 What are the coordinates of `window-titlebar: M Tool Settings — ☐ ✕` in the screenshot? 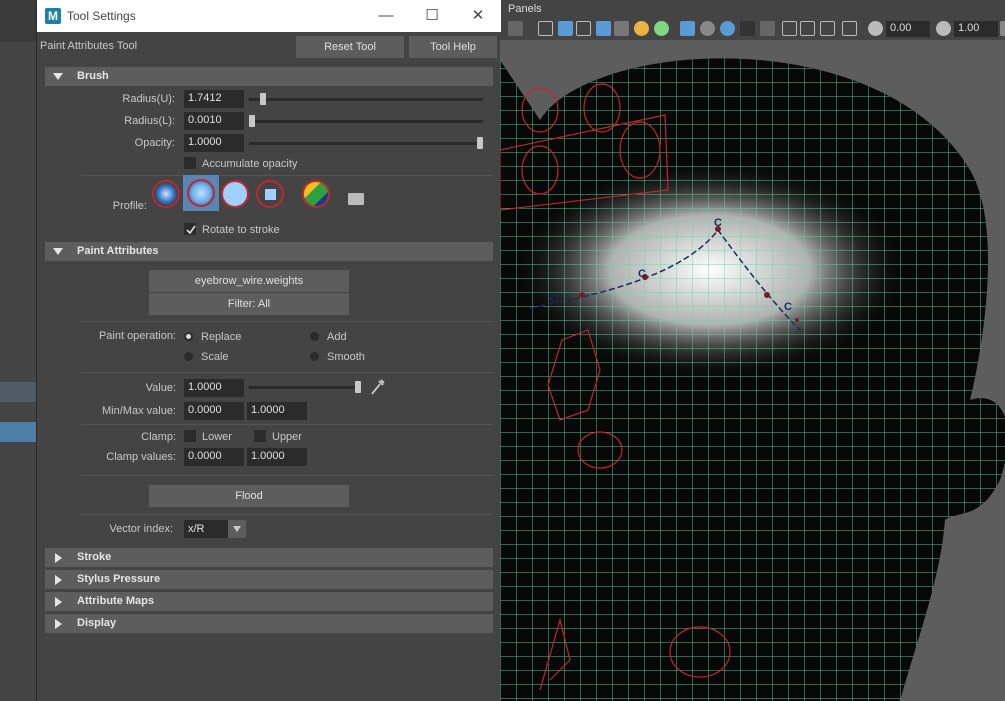 It's located at (269, 16).